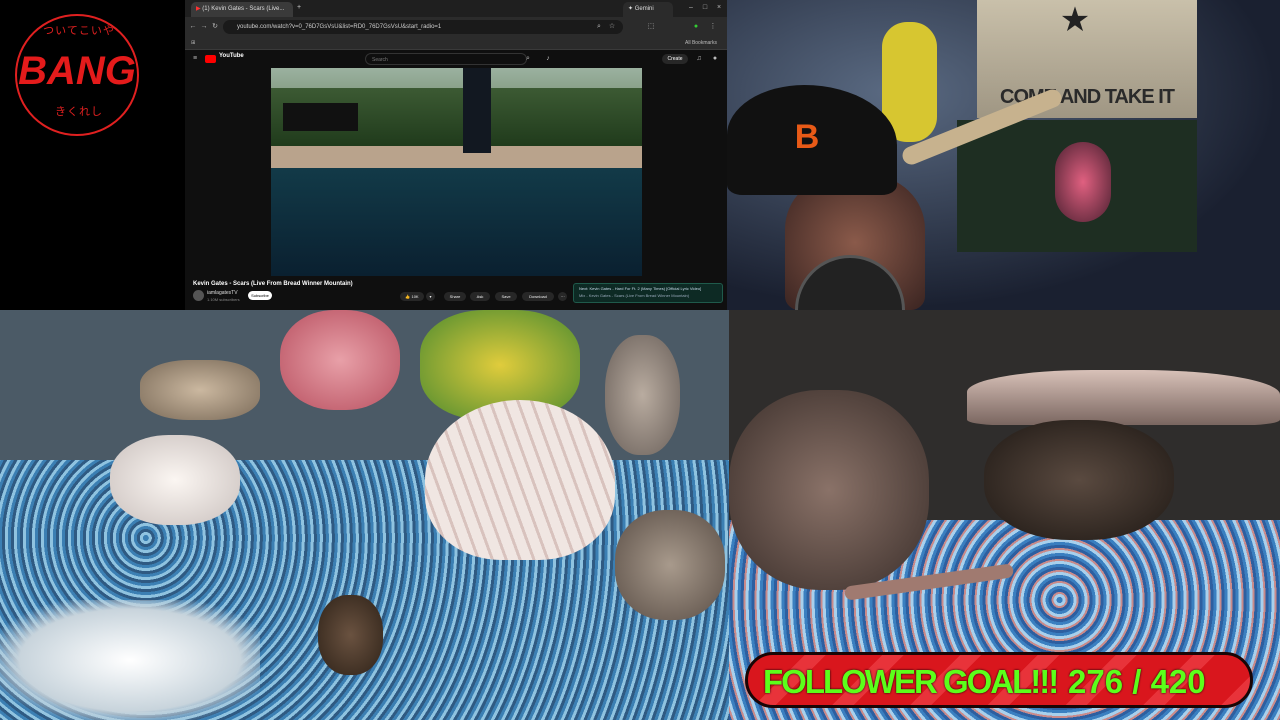 The width and height of the screenshot is (1280, 720). What do you see at coordinates (340, 360) in the screenshot?
I see `octopus-ornament` at bounding box center [340, 360].